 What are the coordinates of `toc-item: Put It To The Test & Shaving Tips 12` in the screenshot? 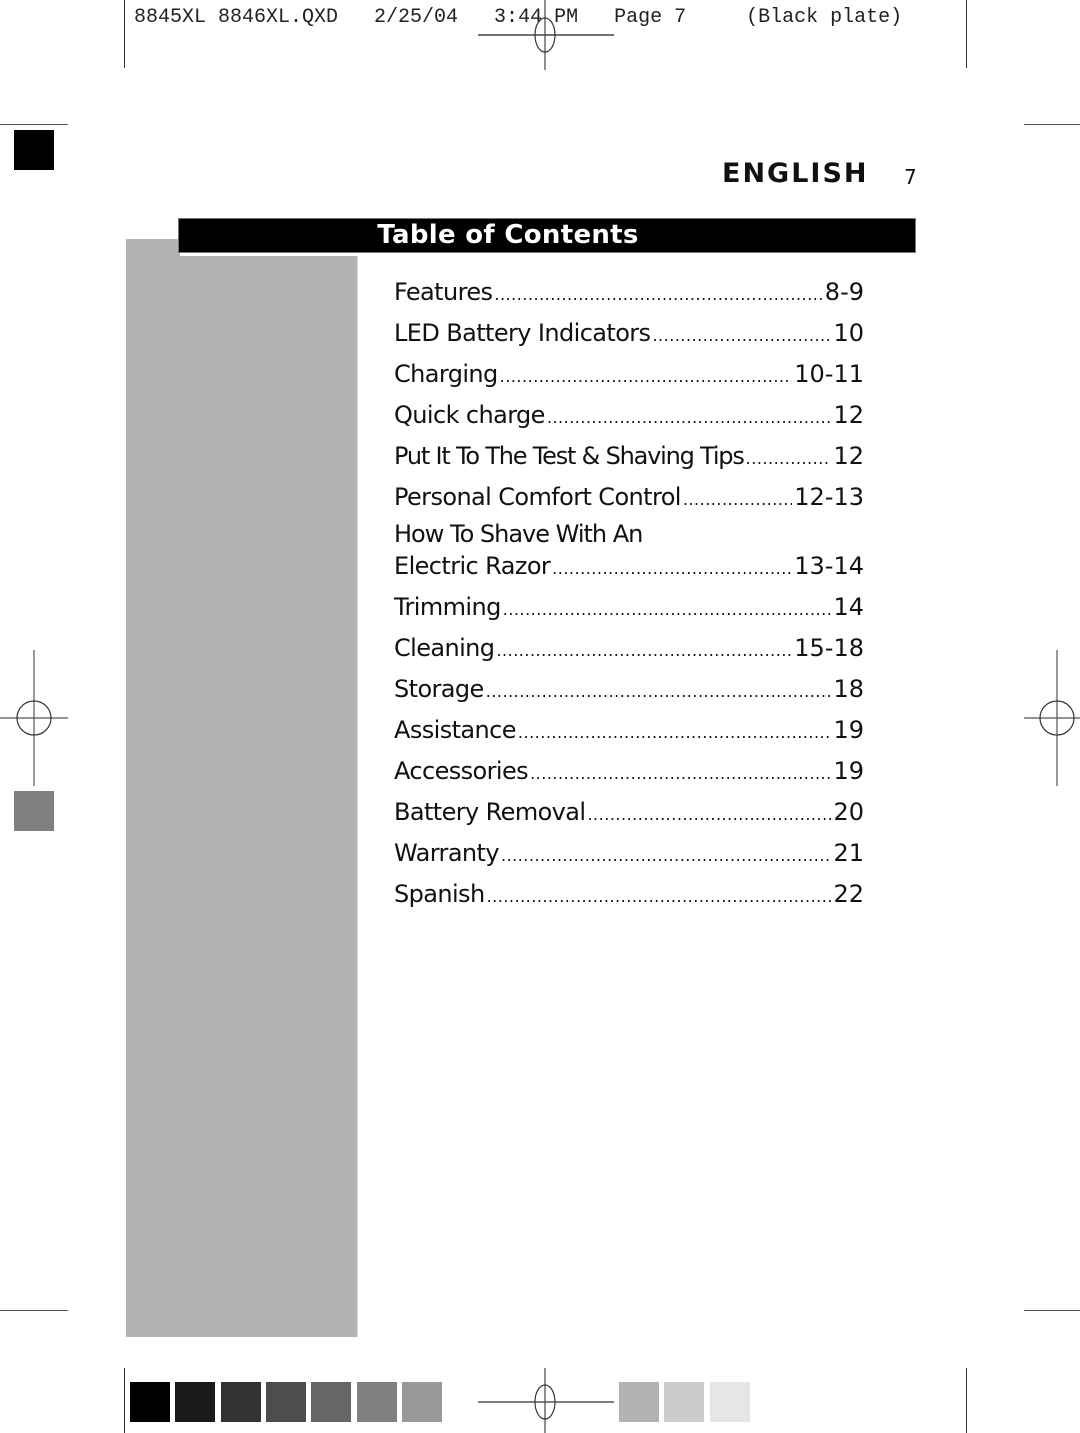 It's located at (629, 458).